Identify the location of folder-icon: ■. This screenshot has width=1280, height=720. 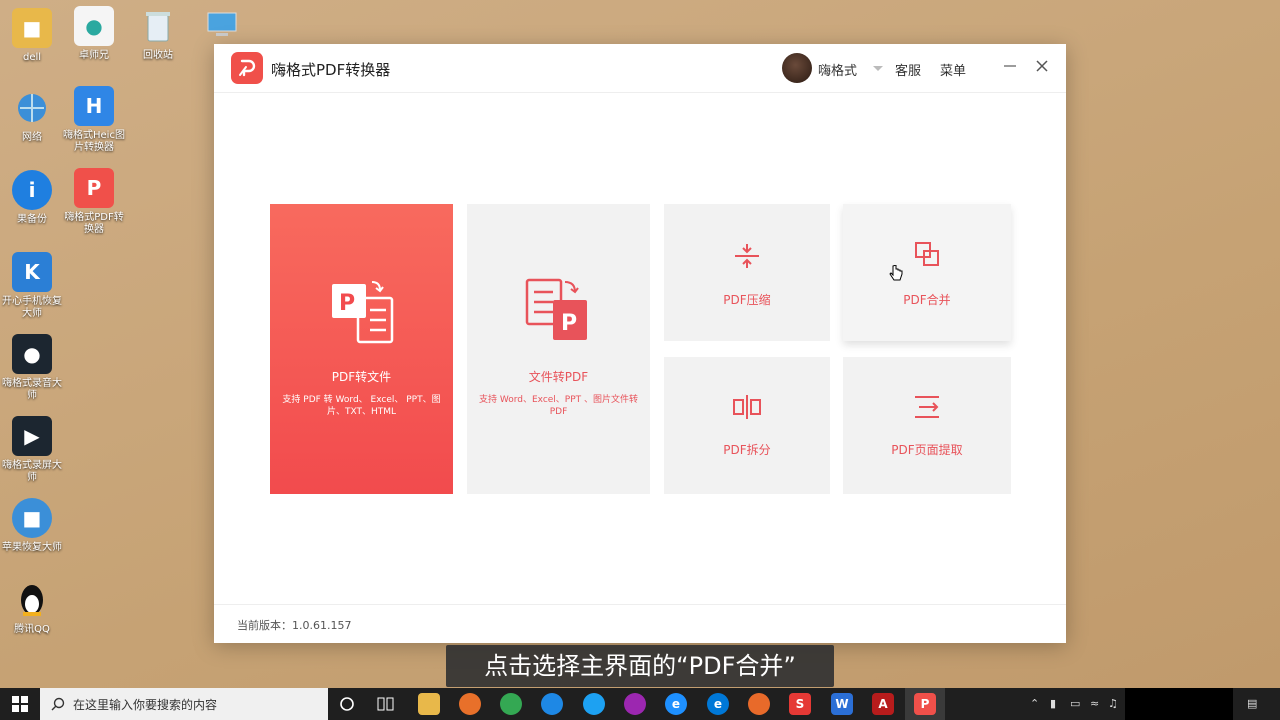
(32, 28).